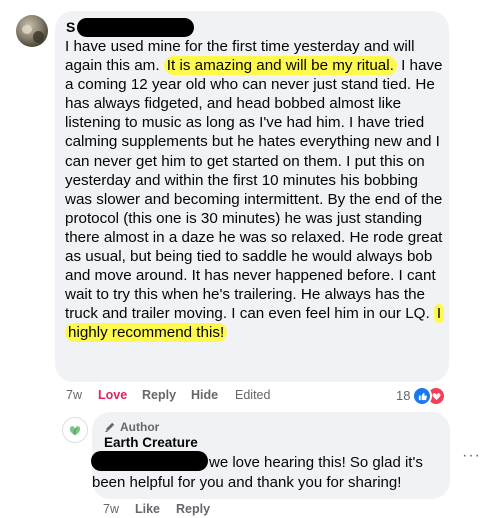  I want to click on reaction-icons, so click(429, 396).